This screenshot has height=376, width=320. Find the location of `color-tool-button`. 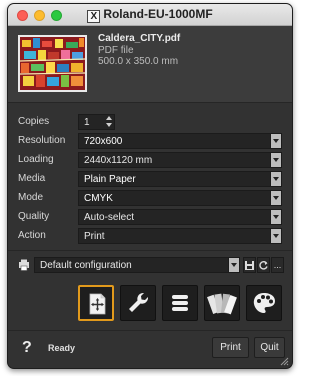

color-tool-button is located at coordinates (222, 303).